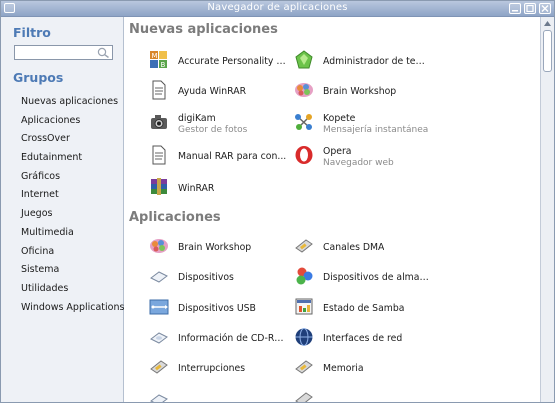 The height and width of the screenshot is (403, 555). I want to click on category-item: Gráficos, so click(72, 177).